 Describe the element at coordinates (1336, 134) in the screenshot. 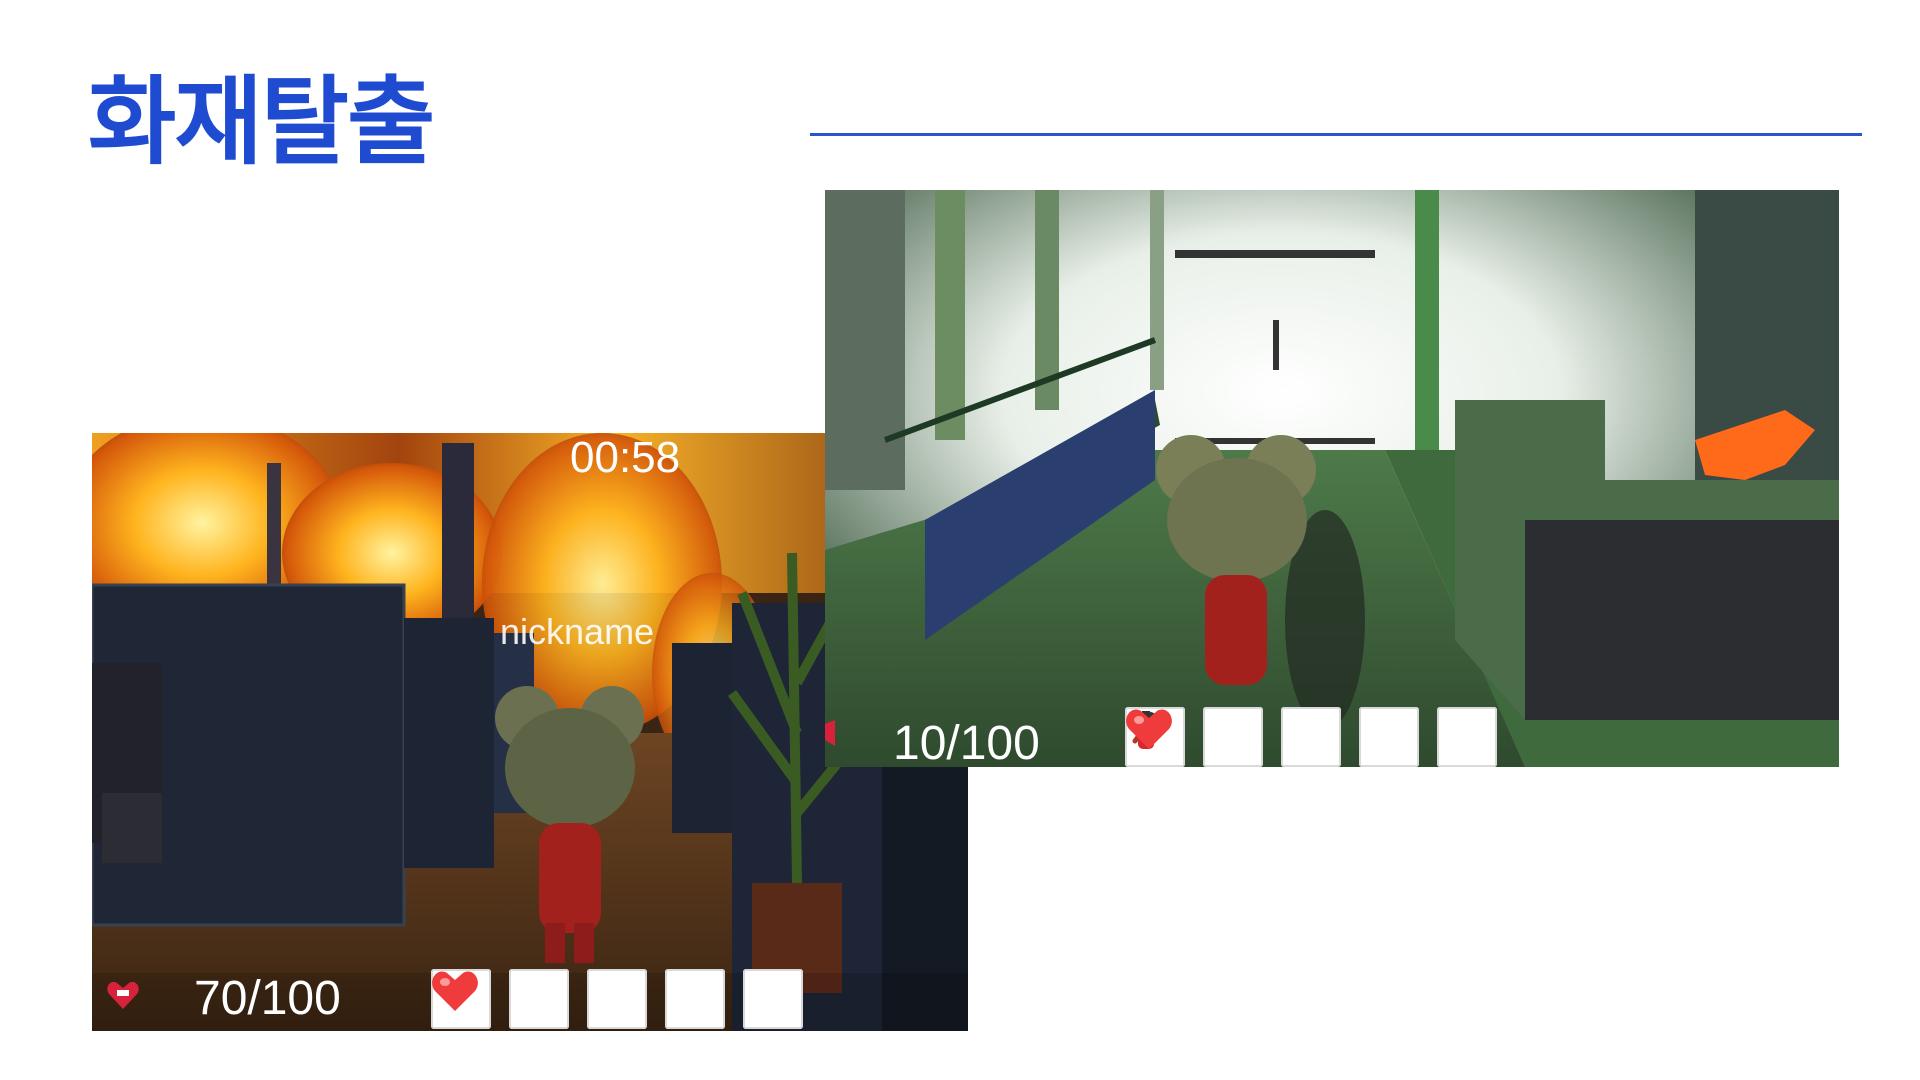

I see `title-divider` at that location.